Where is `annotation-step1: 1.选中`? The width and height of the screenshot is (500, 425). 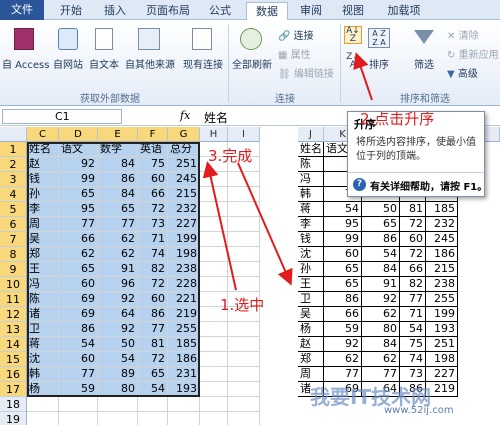 annotation-step1: 1.选中 is located at coordinates (242, 305).